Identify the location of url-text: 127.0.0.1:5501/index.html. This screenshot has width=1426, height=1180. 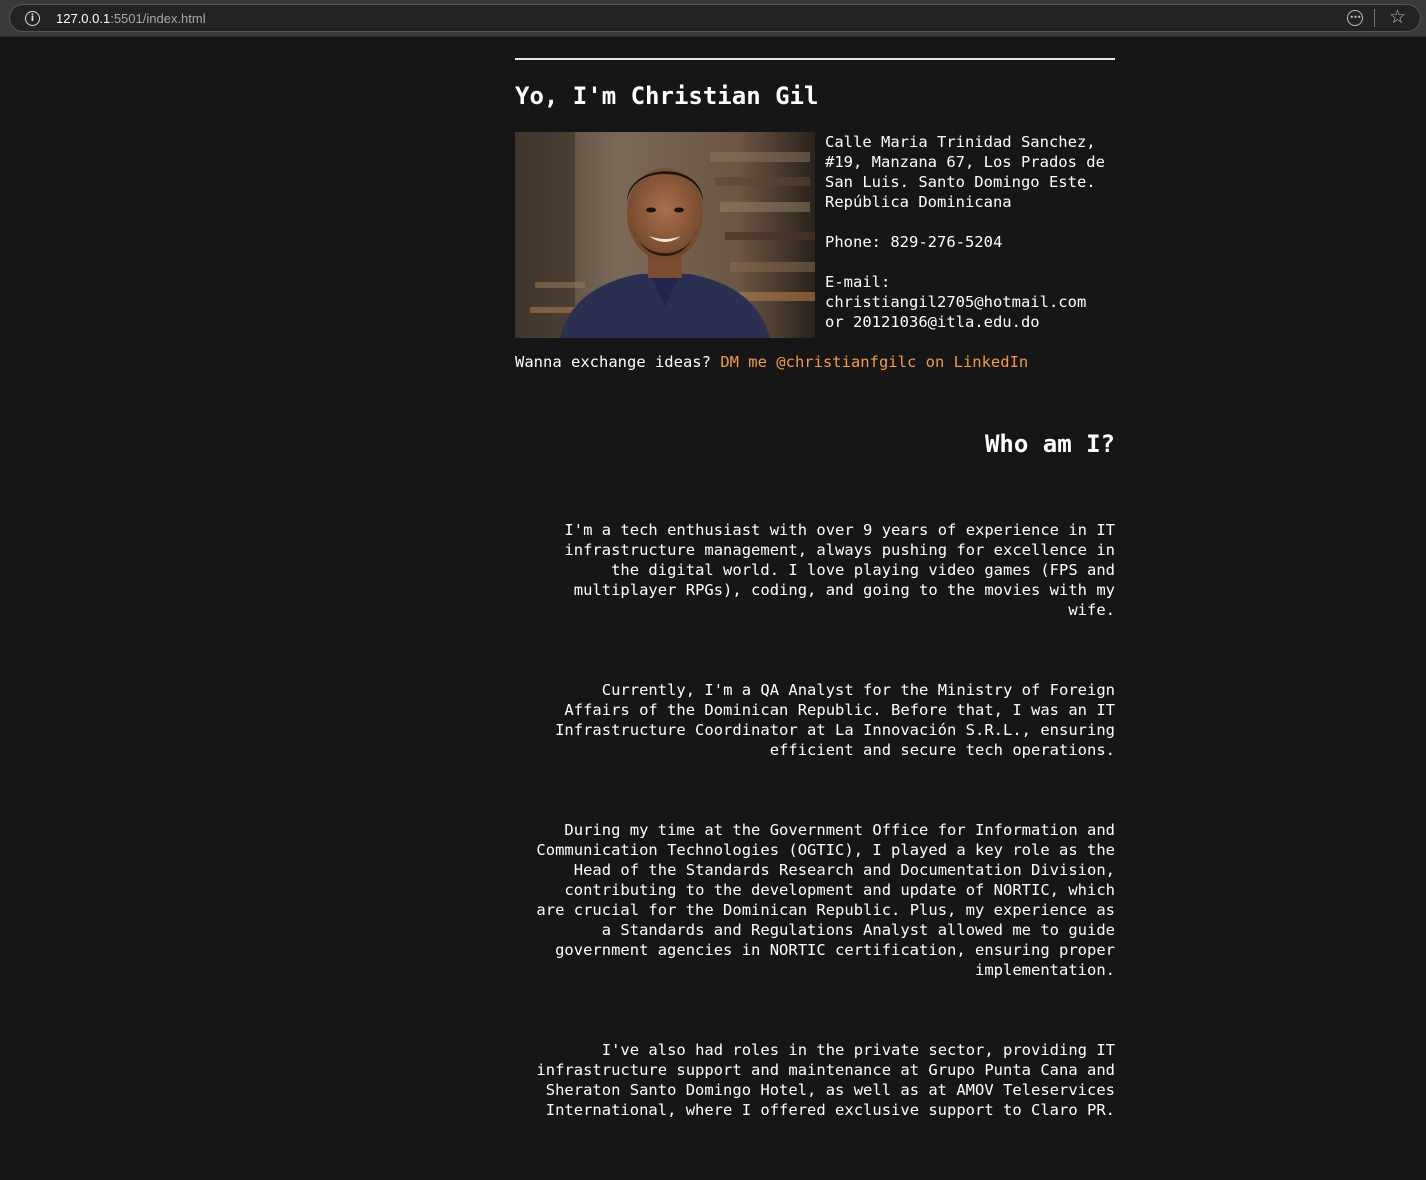
(131, 18).